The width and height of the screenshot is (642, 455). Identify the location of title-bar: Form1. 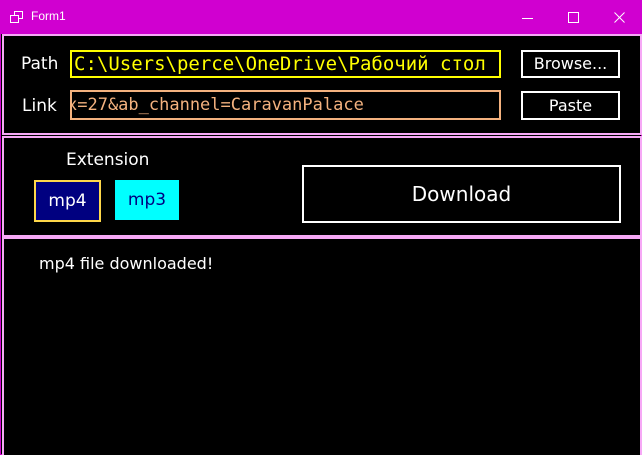
(321, 17).